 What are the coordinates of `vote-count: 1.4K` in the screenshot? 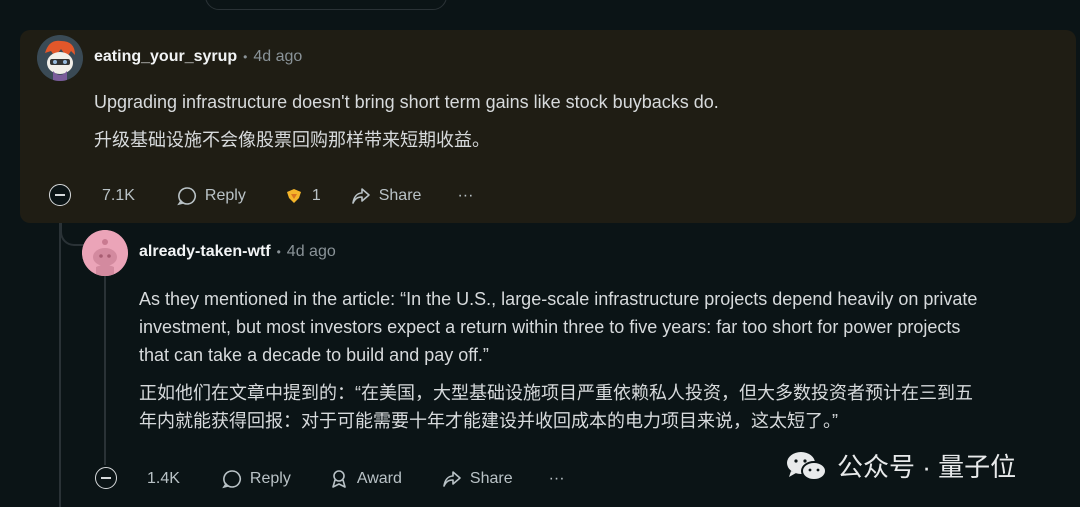 It's located at (163, 478).